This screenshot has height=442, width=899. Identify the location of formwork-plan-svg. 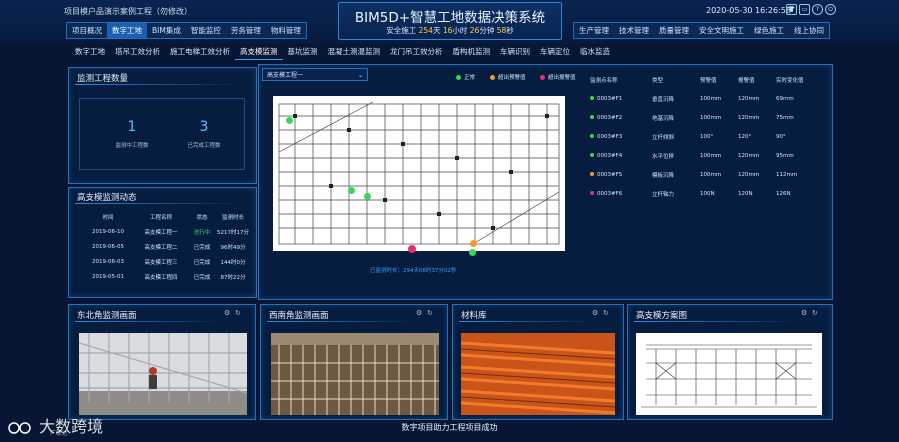
(419, 173).